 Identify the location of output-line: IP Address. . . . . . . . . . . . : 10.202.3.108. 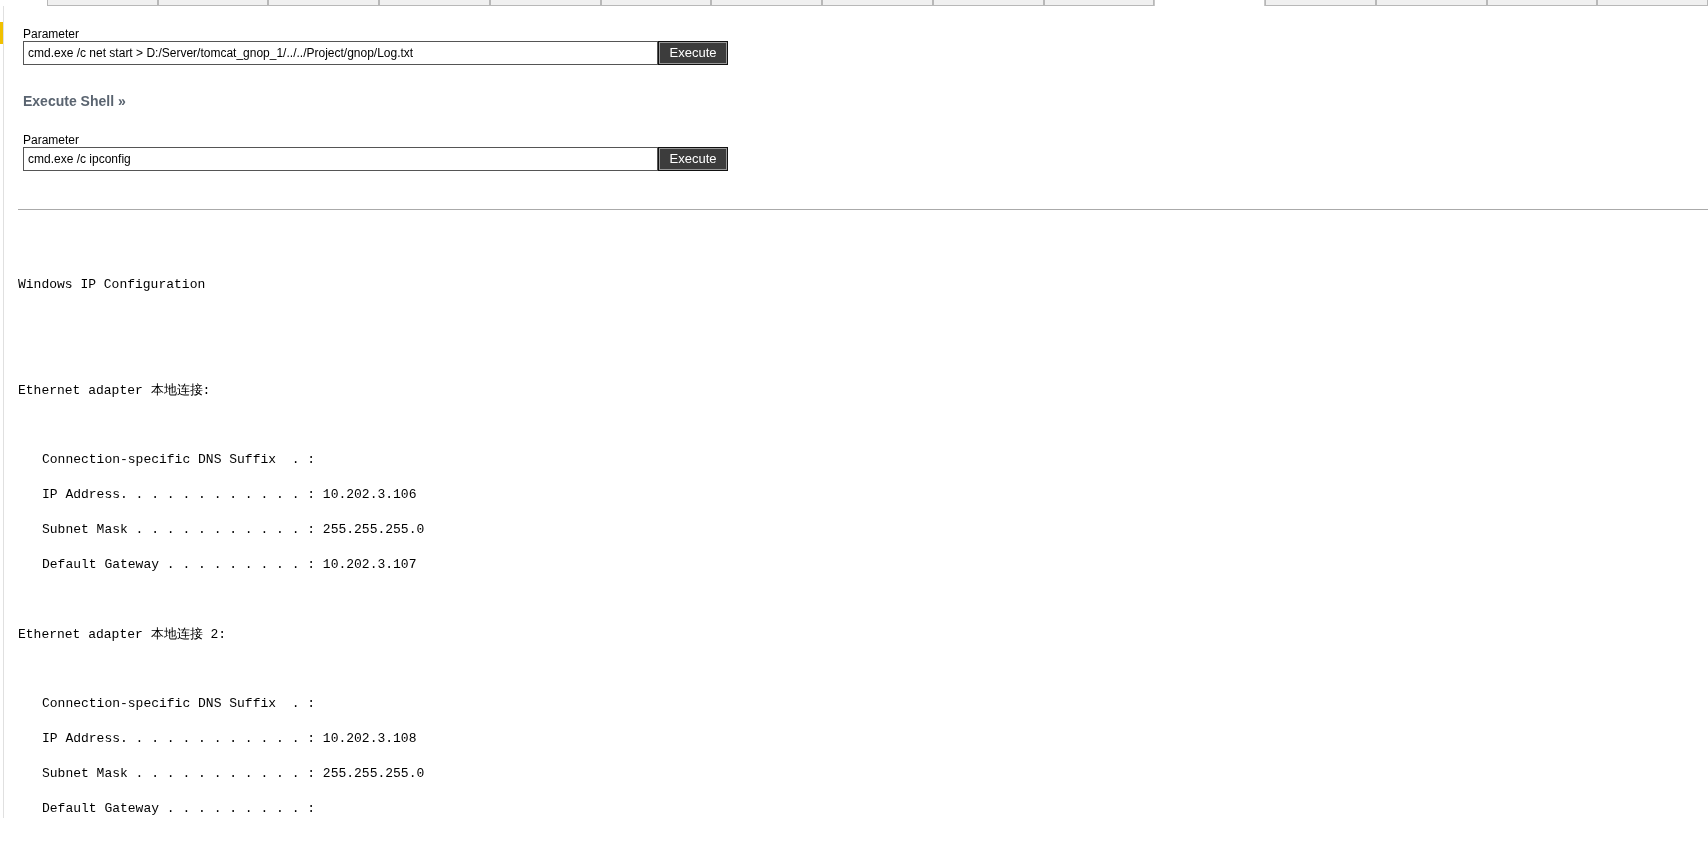
(229, 739).